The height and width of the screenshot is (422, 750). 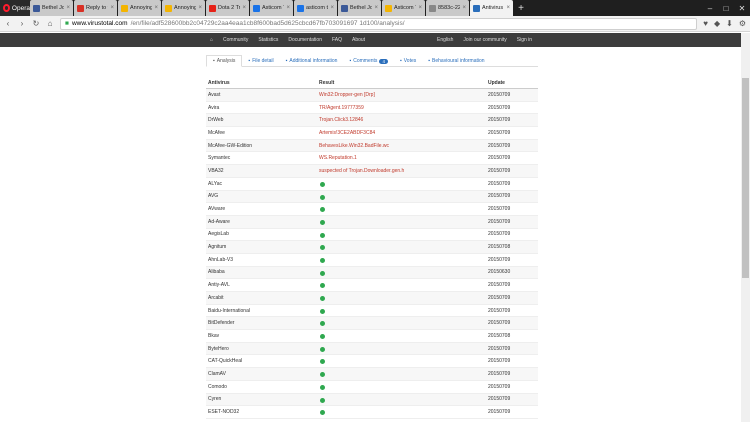 What do you see at coordinates (729, 23) in the screenshot?
I see `download-icon: ⬇` at bounding box center [729, 23].